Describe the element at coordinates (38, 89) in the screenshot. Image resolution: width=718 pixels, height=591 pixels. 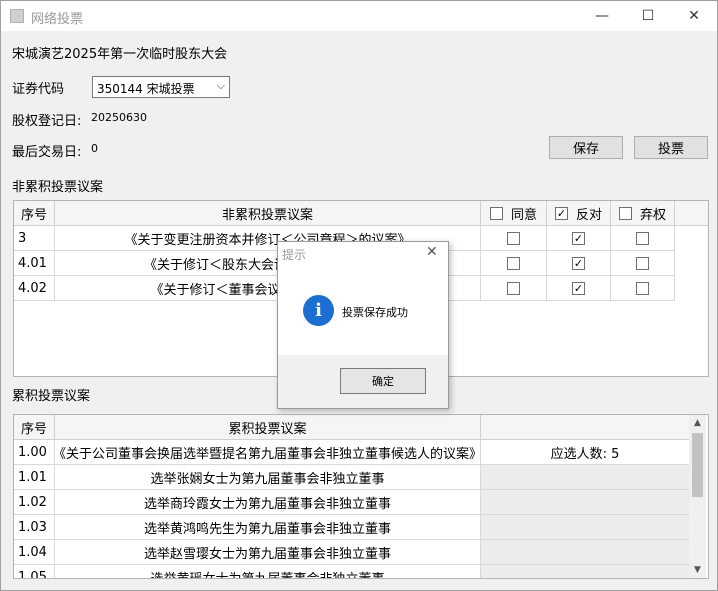
I see `security-code-label: 证券代码` at that location.